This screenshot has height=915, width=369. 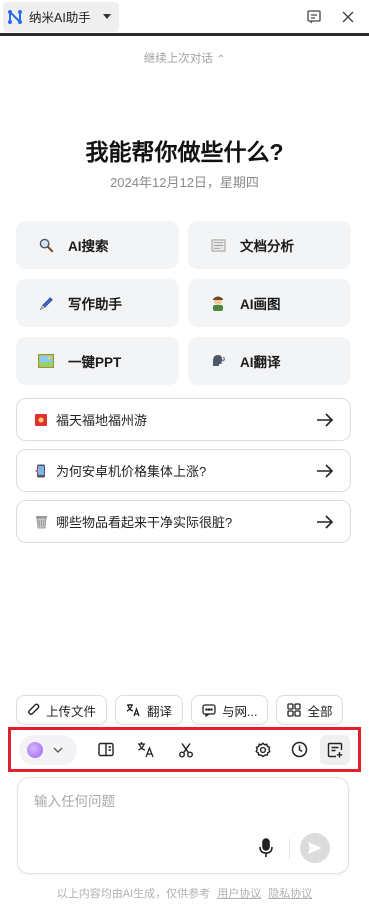 What do you see at coordinates (95, 304) in the screenshot?
I see `feature-label: 写作助手` at bounding box center [95, 304].